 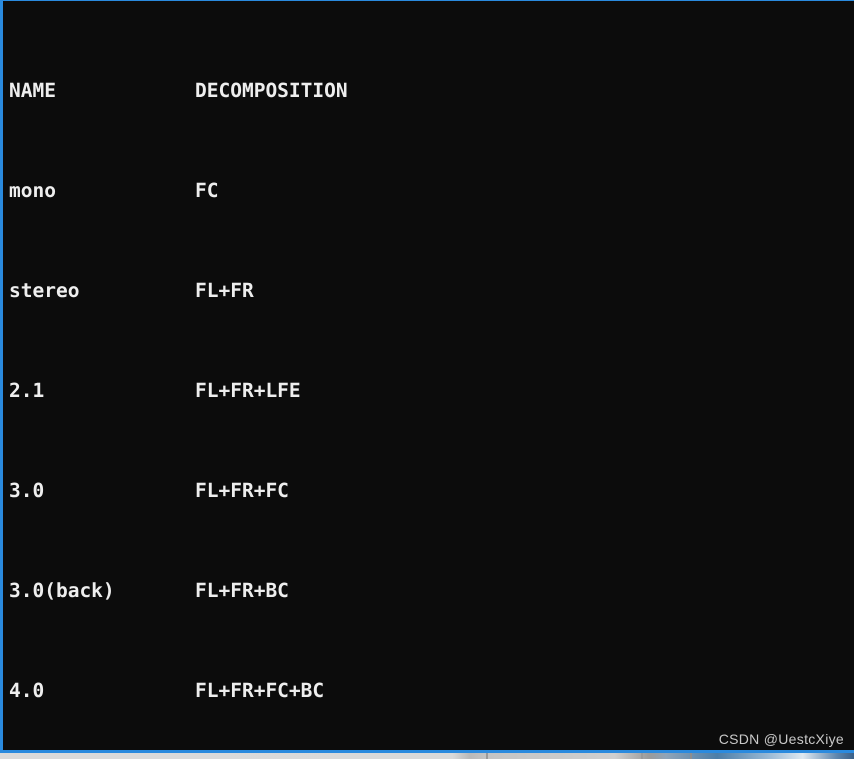 I want to click on table-row: 2.1 FL+FR+LFE, so click(x=431, y=390).